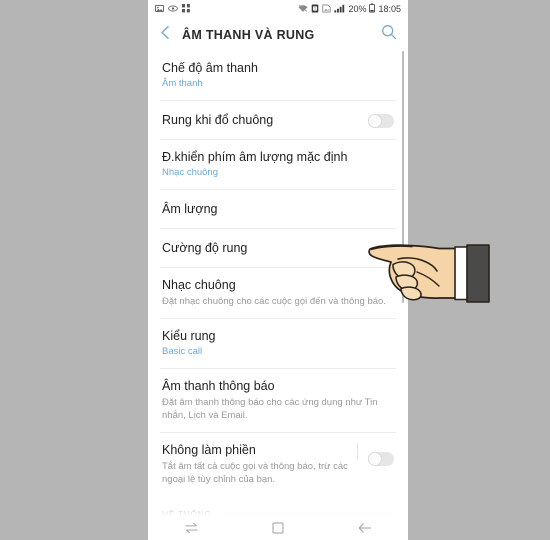  I want to click on list-item-subtitle: Nhạc chuông, so click(190, 172).